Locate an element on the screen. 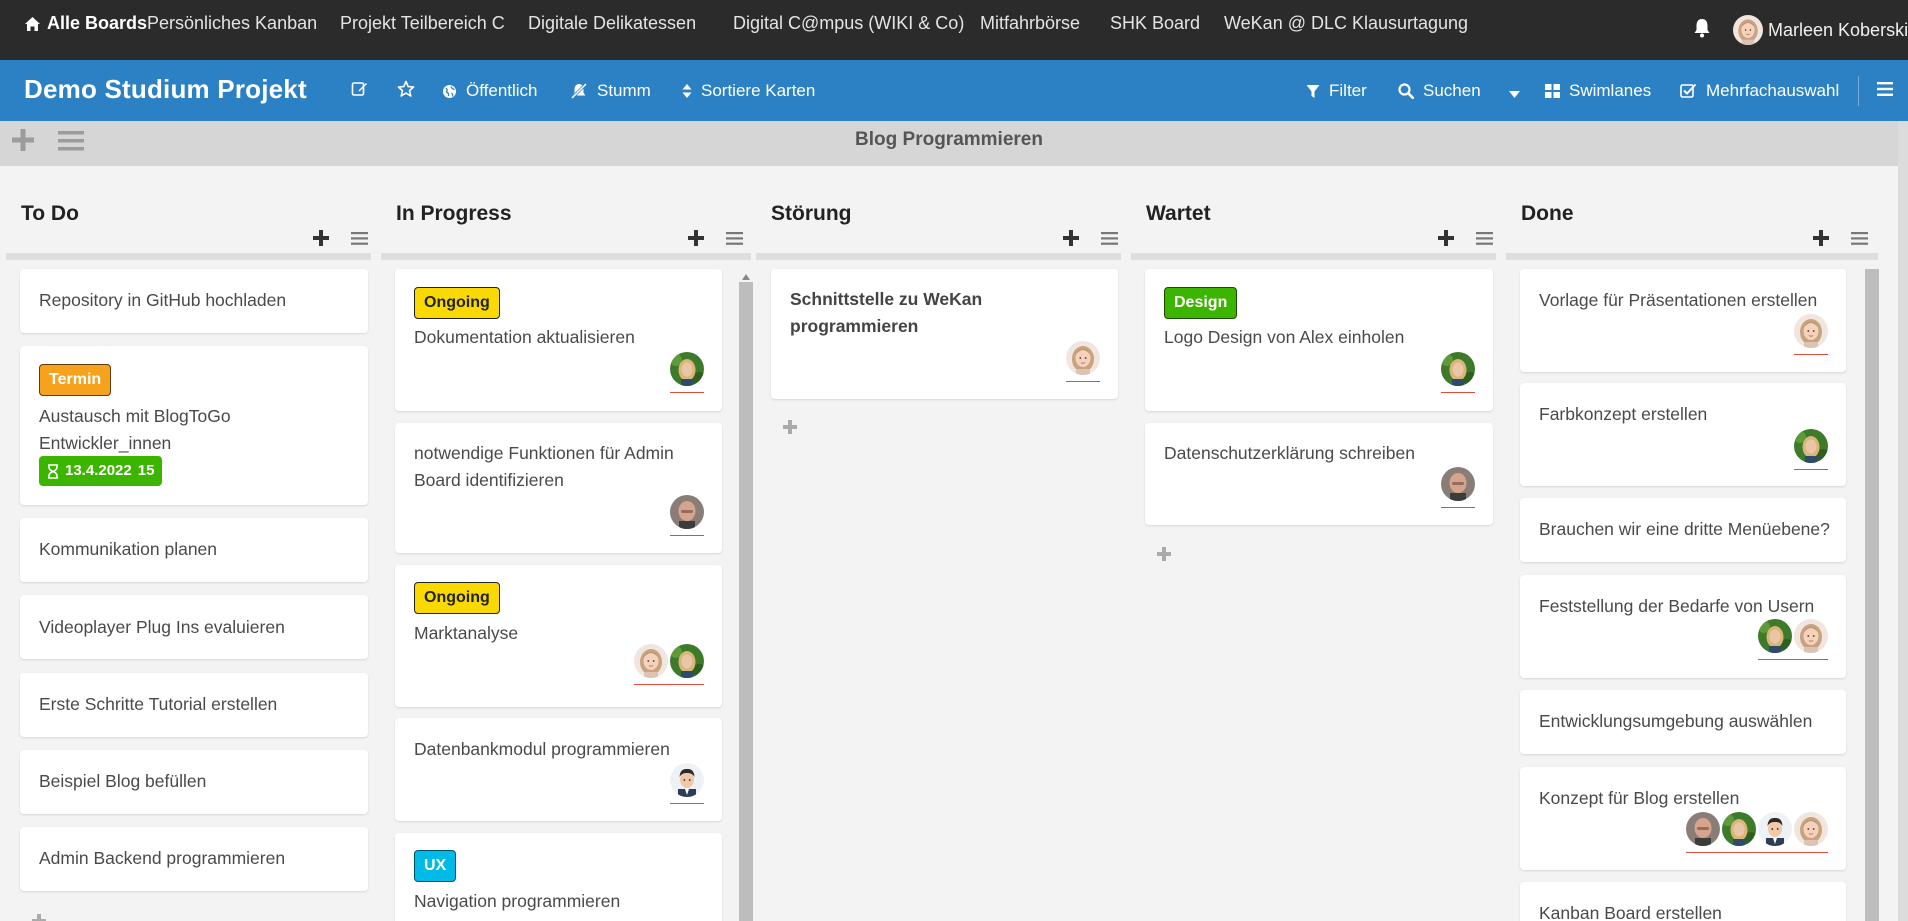 Image resolution: width=1908 pixels, height=921 pixels. card: Datenbankmodul programmieren is located at coordinates (558, 769).